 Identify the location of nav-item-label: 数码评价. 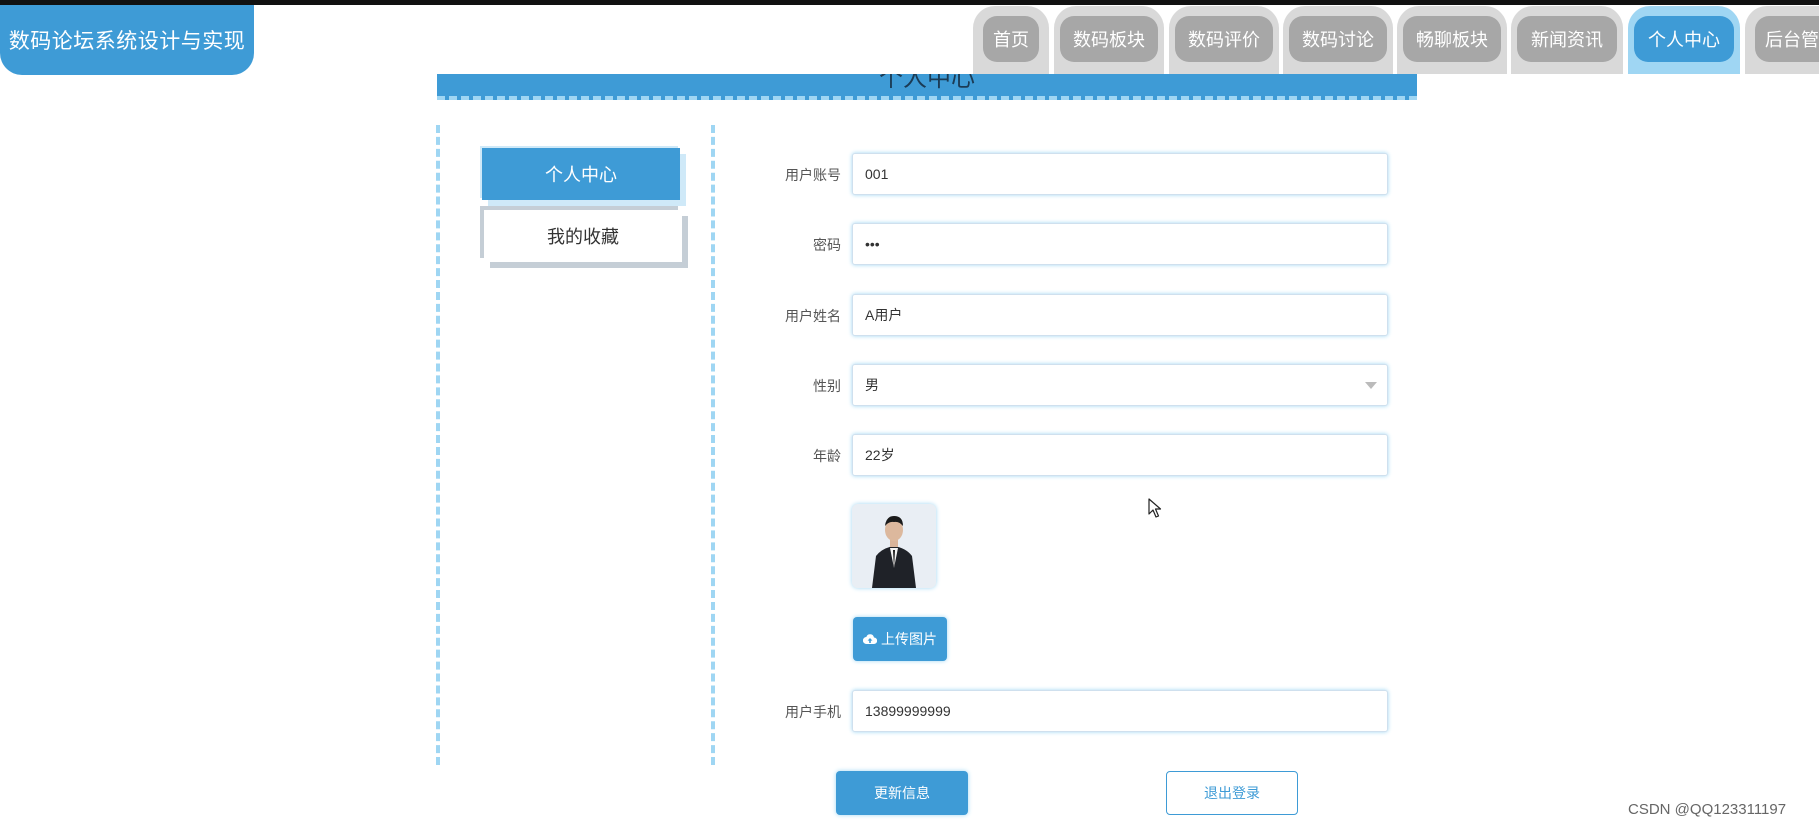
(1224, 39).